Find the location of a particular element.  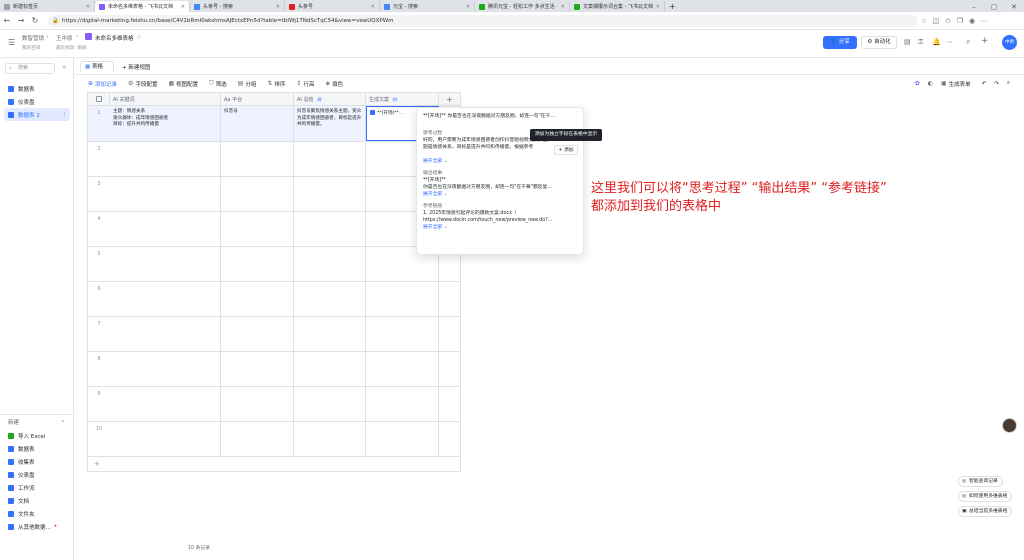

more-icon: ⋮ is located at coordinates (65, 115).